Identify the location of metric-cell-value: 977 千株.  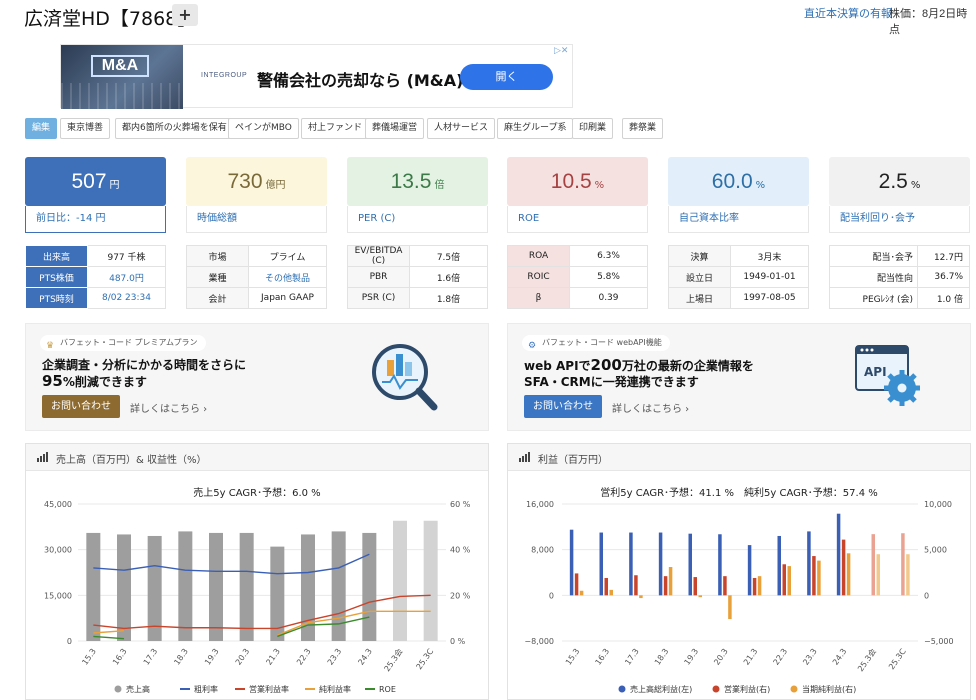
(126, 256).